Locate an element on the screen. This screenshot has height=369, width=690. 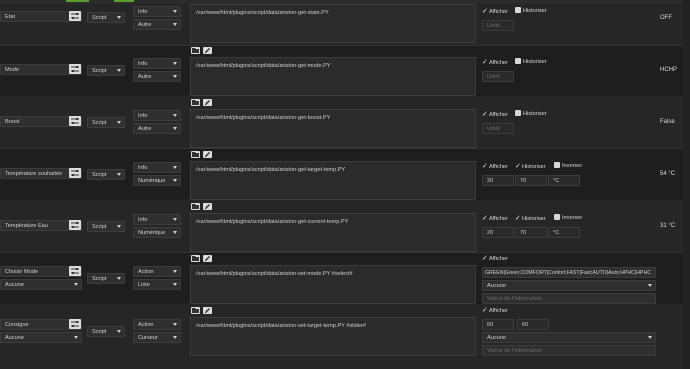
current-value: OFF is located at coordinates (666, 18).